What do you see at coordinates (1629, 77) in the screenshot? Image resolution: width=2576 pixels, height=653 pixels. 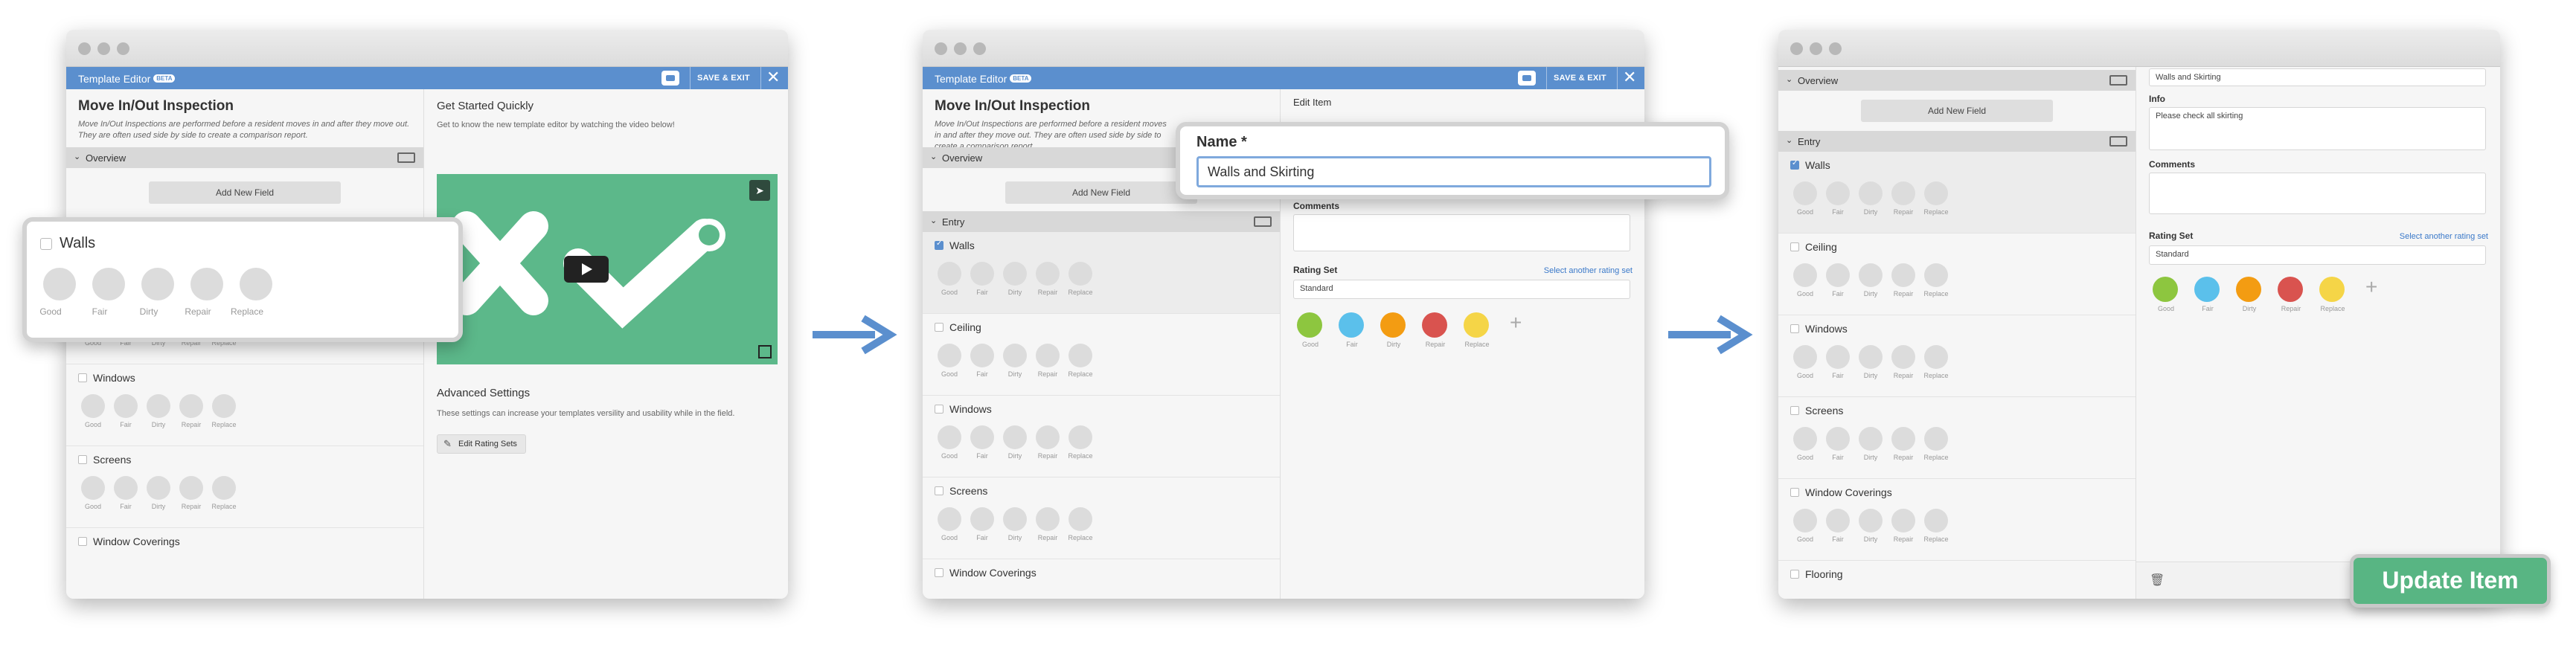 I see `close-icon: ✕` at bounding box center [1629, 77].